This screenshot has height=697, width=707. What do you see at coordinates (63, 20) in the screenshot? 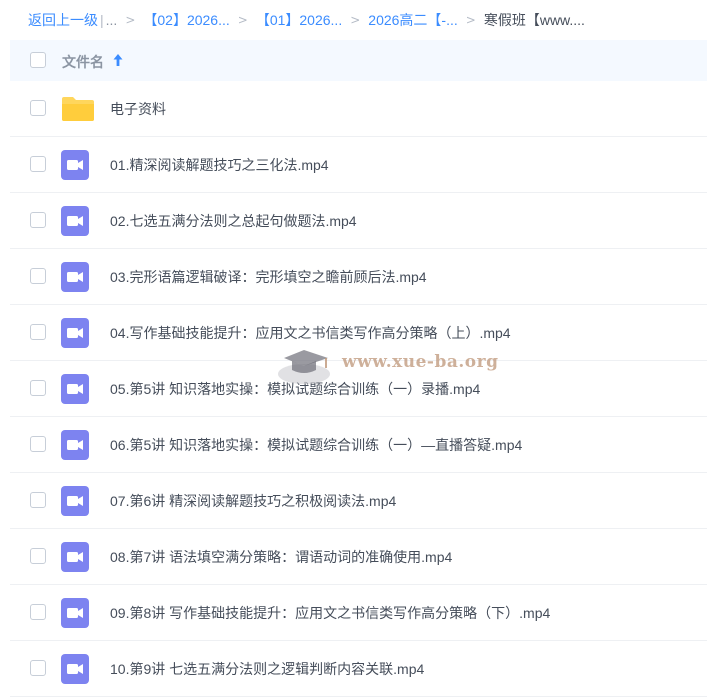
I see `back-link: 返回上一级` at bounding box center [63, 20].